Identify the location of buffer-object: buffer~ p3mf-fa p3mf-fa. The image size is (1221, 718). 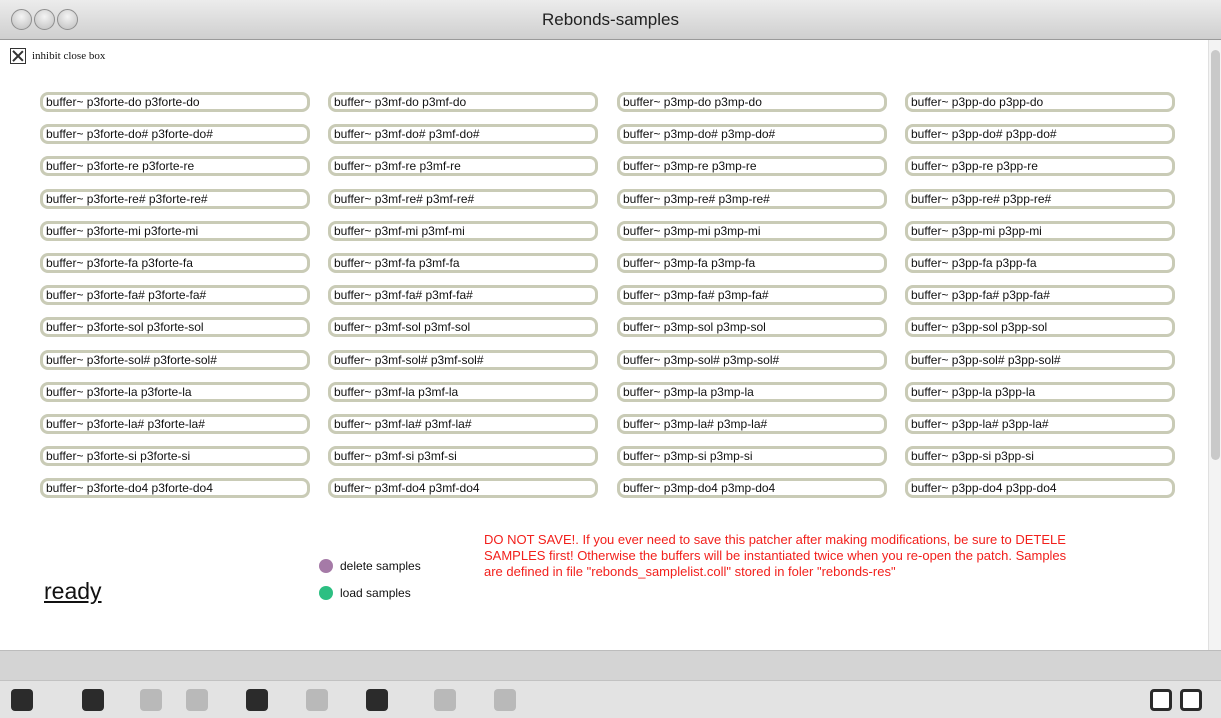
(463, 263).